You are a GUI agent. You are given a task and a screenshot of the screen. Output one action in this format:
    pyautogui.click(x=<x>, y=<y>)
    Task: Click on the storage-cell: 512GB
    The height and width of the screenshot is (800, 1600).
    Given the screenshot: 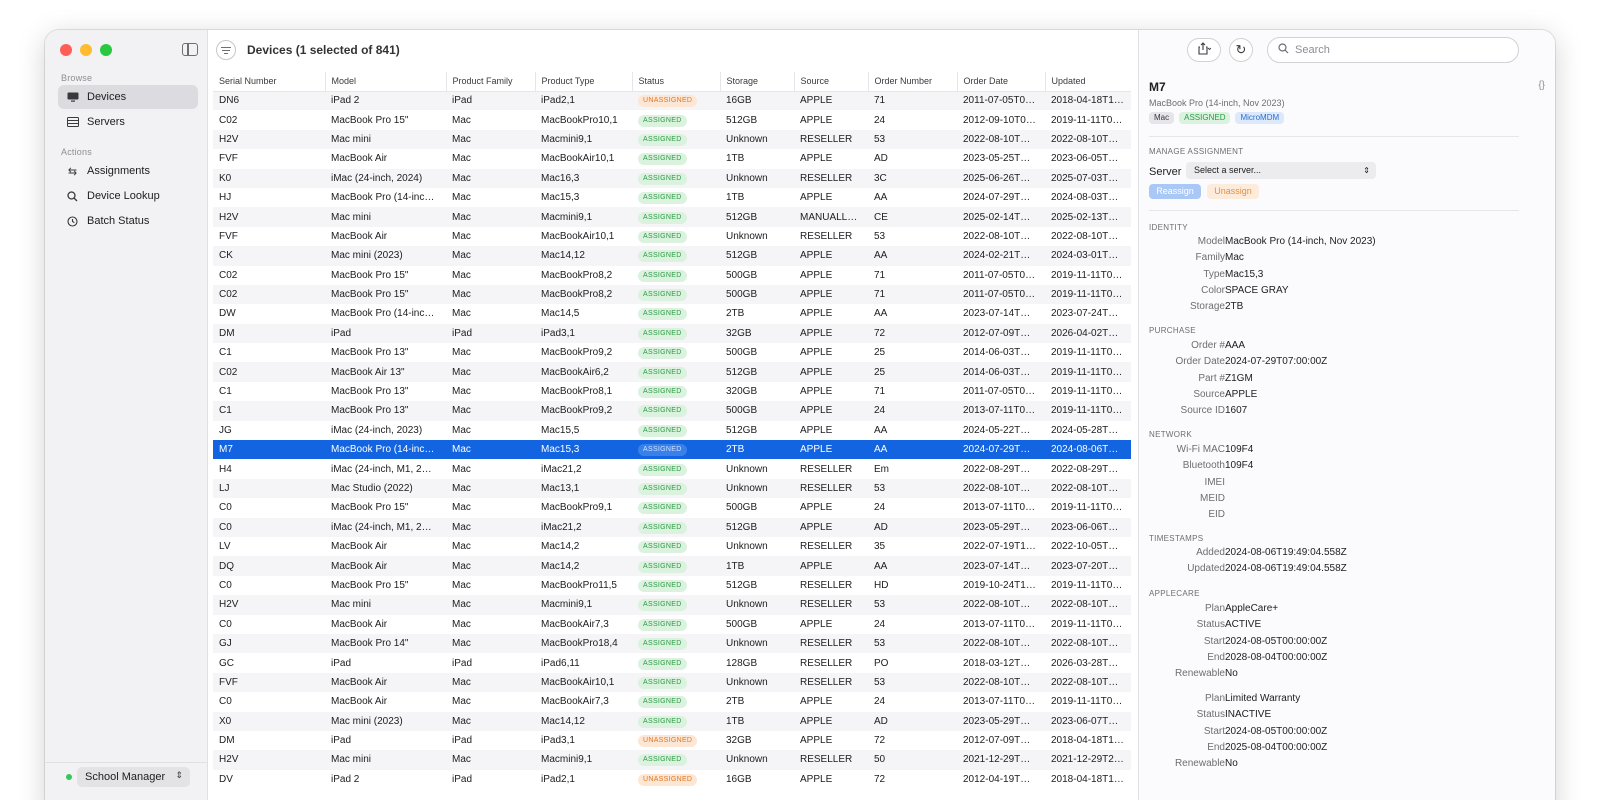 What is the action you would take?
    pyautogui.click(x=742, y=585)
    